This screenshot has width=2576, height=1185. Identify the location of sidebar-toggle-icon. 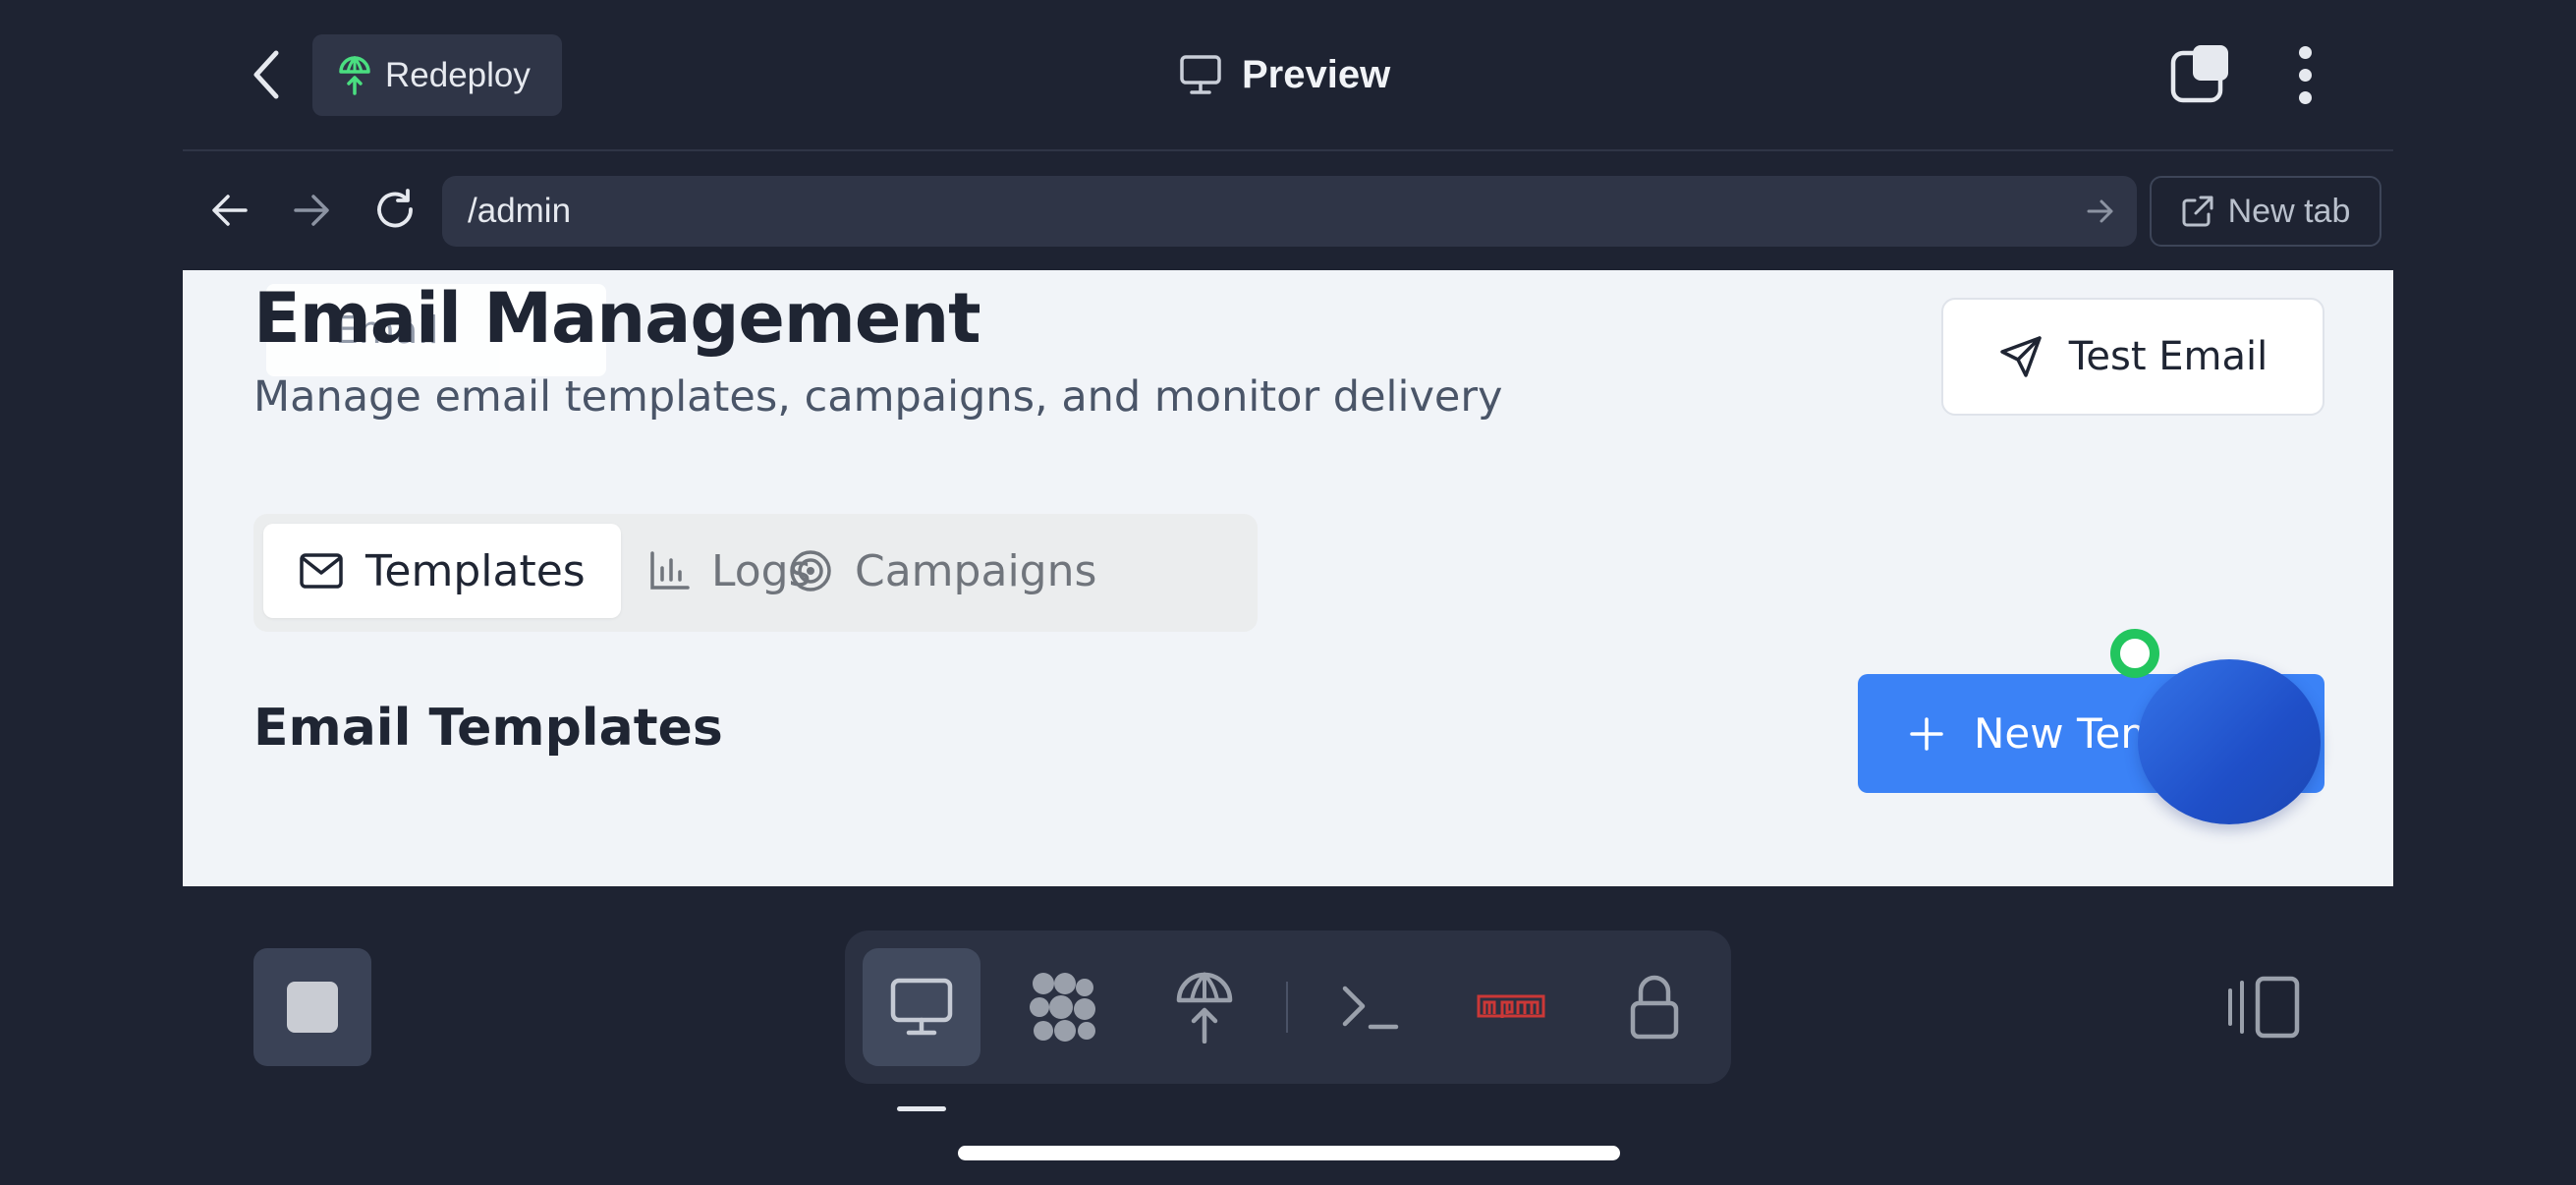
(2264, 1008).